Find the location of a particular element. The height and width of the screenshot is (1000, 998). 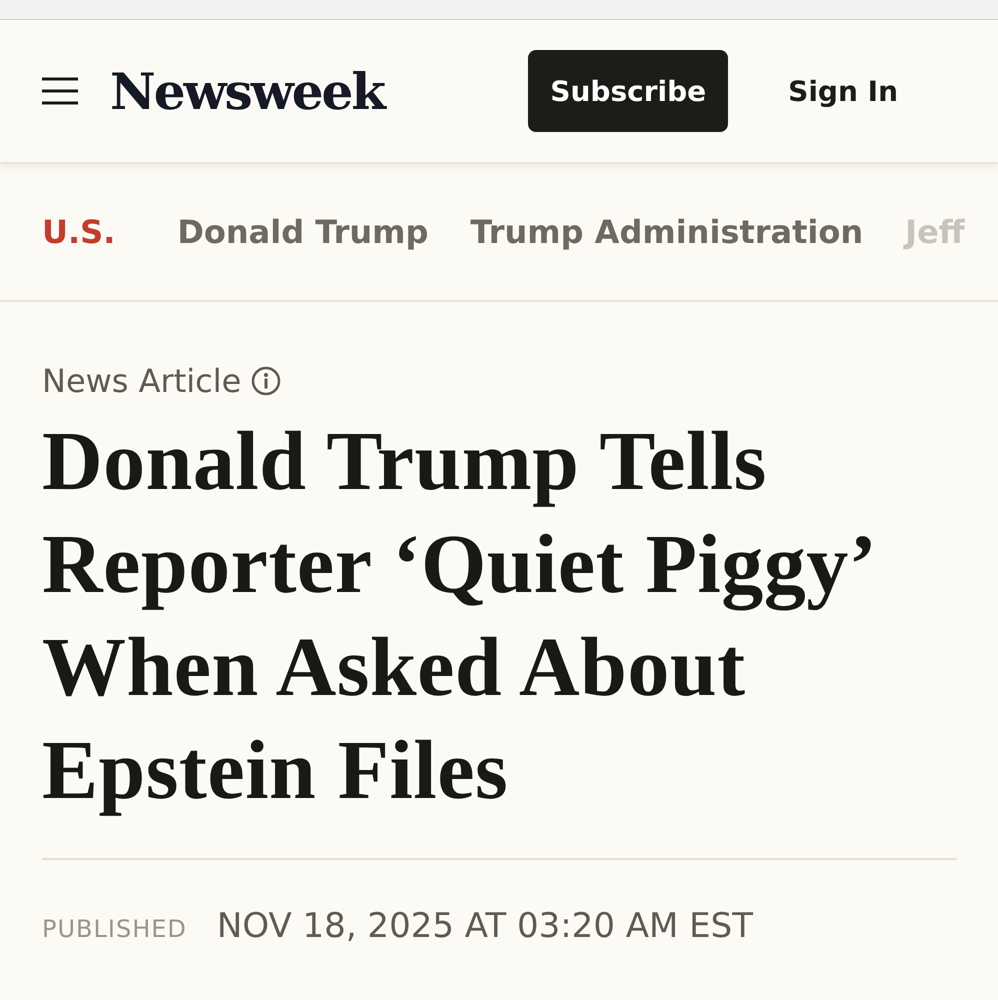

published-date: NOV 18, 2025 AT 03:20 AM EST is located at coordinates (484, 926).